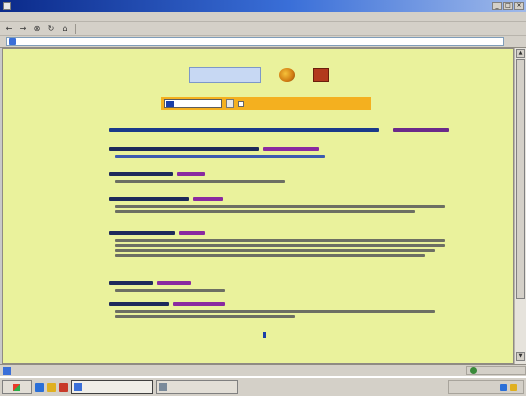  Describe the element at coordinates (263, 17) in the screenshot. I see `menu-bar` at that location.